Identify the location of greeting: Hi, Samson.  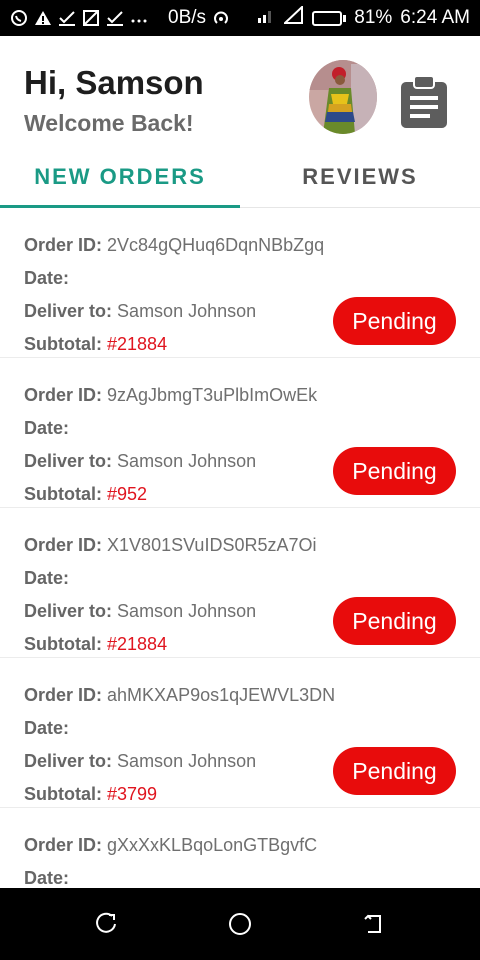
(114, 82).